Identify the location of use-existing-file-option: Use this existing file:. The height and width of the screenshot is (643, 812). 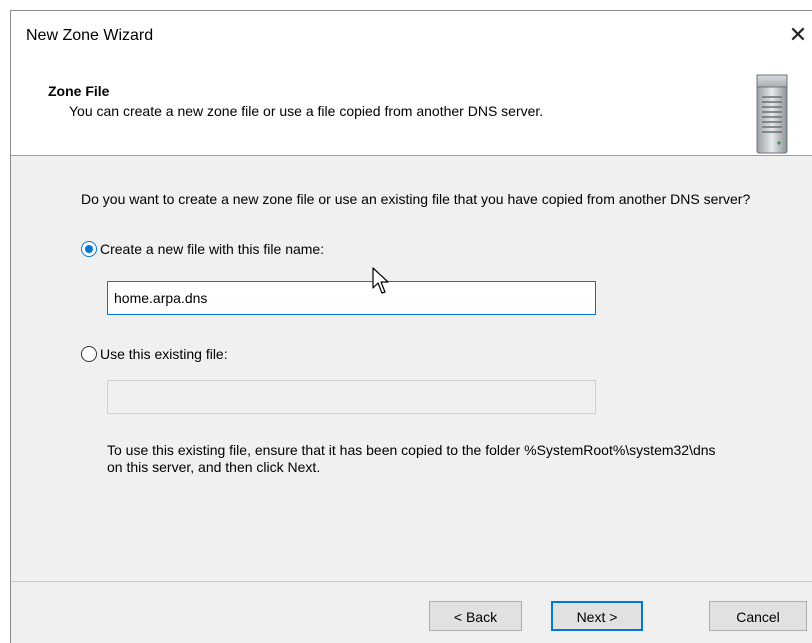
(154, 354).